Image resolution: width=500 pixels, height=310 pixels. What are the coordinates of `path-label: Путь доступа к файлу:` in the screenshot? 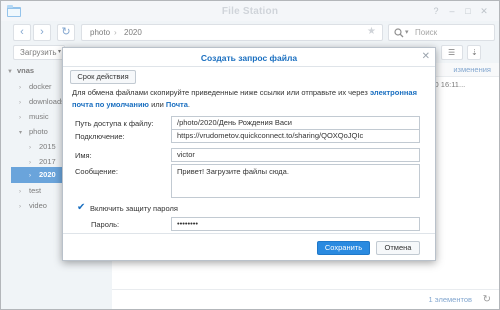 It's located at (114, 123).